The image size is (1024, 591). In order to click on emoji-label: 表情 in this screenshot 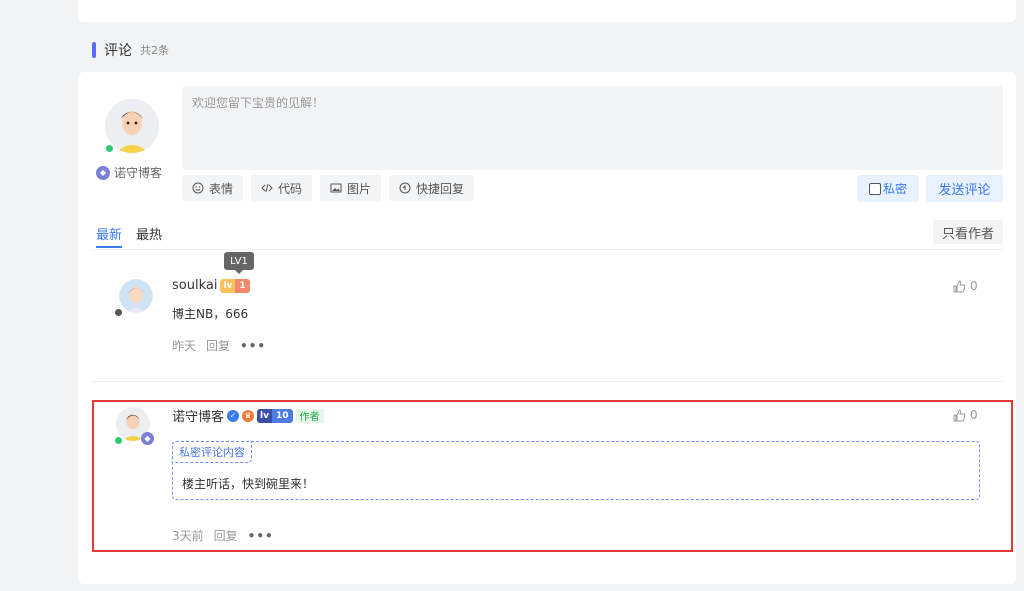, I will do `click(221, 188)`.